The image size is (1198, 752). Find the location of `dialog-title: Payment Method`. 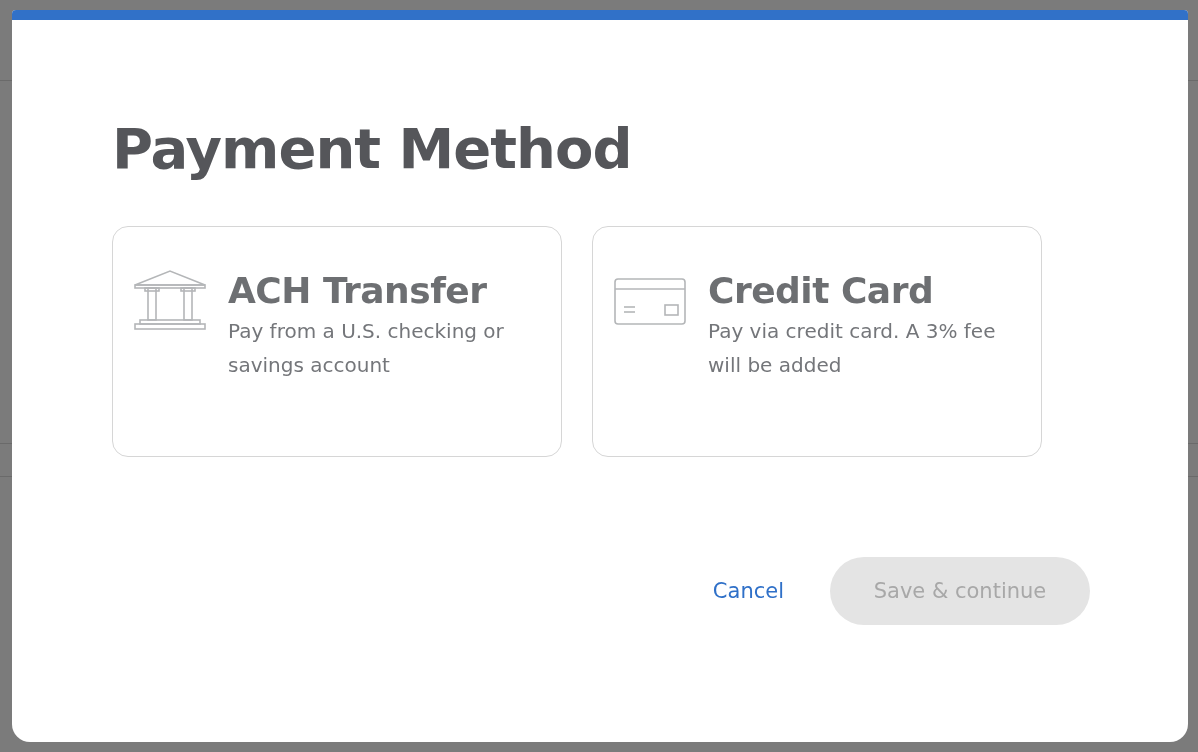

dialog-title: Payment Method is located at coordinates (372, 149).